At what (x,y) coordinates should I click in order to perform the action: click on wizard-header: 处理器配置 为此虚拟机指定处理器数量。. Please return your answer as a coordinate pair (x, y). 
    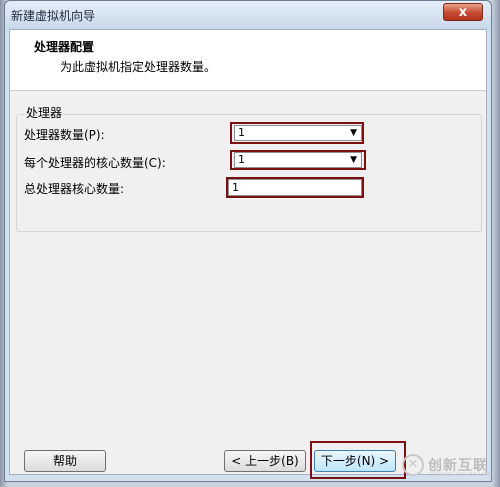
    Looking at the image, I should click on (248, 60).